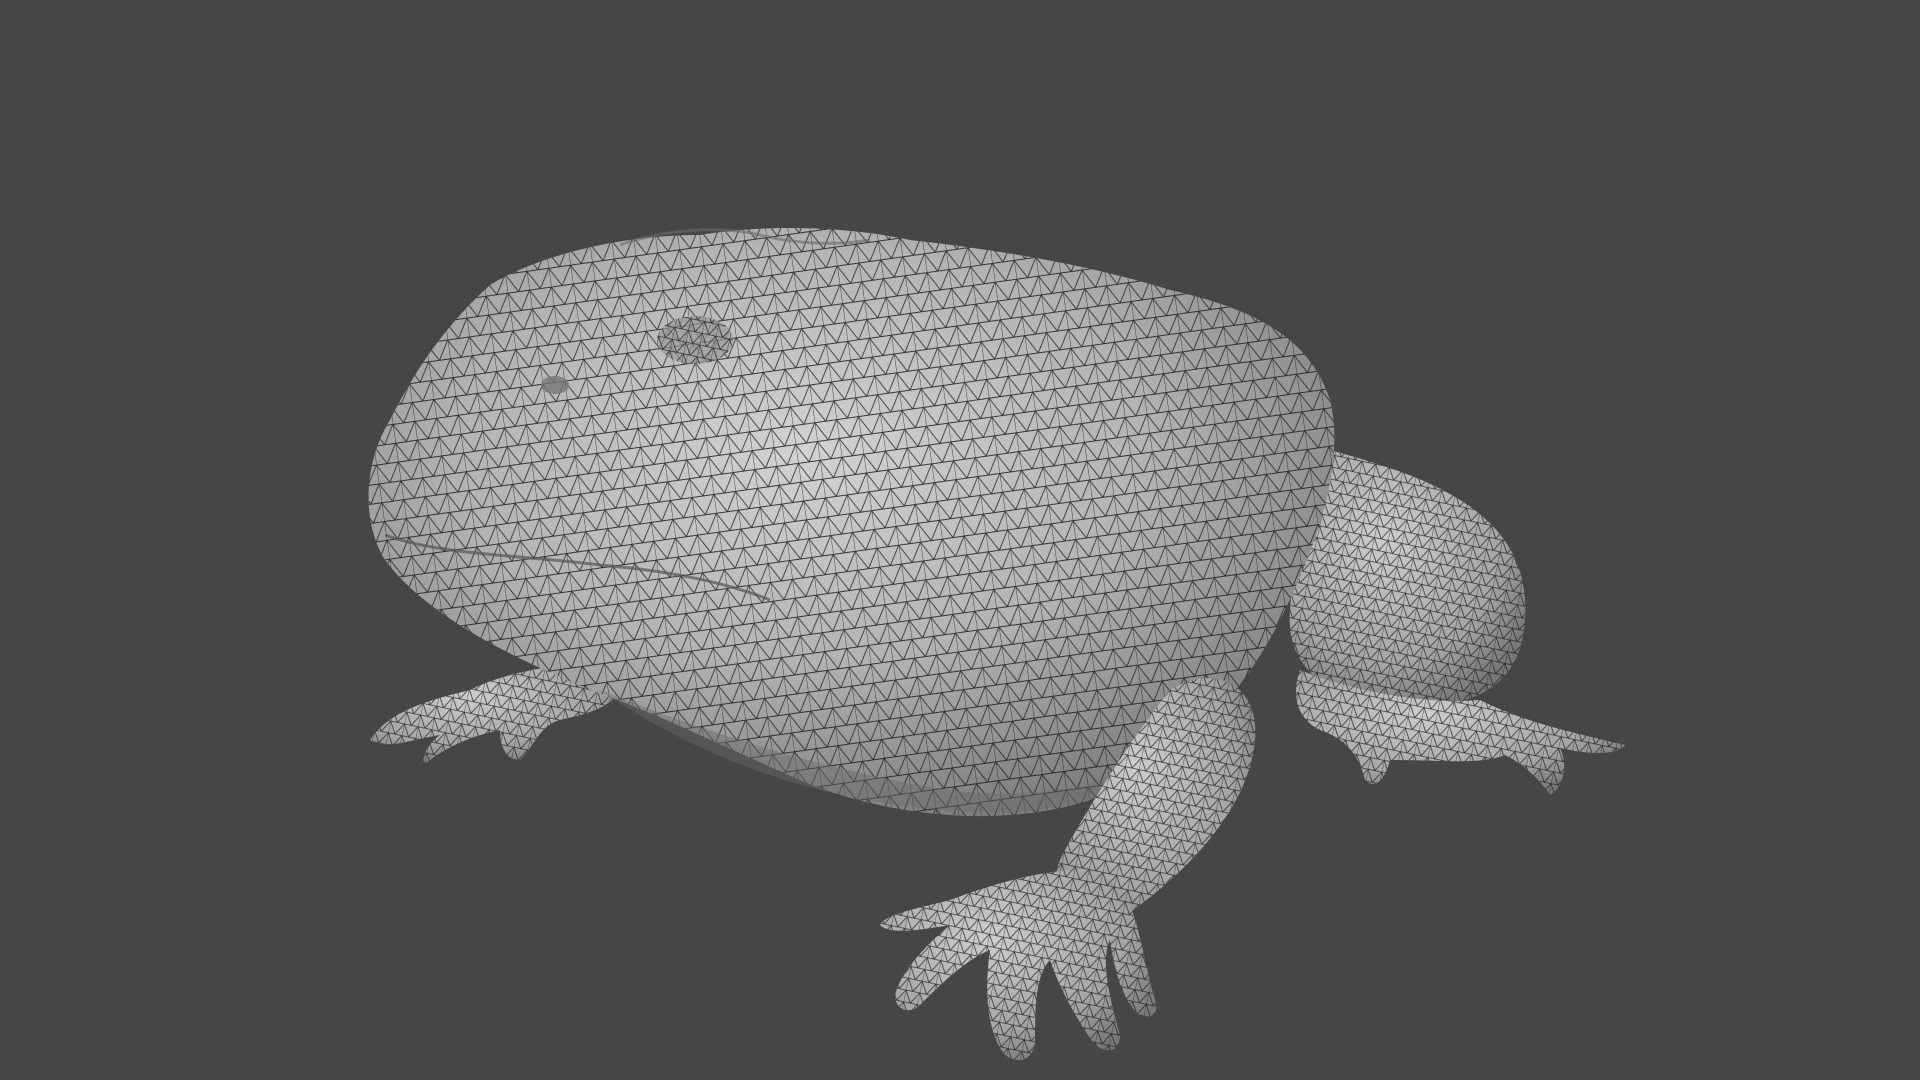 Image resolution: width=1920 pixels, height=1080 pixels. I want to click on back-right-leg, so click(1457, 622).